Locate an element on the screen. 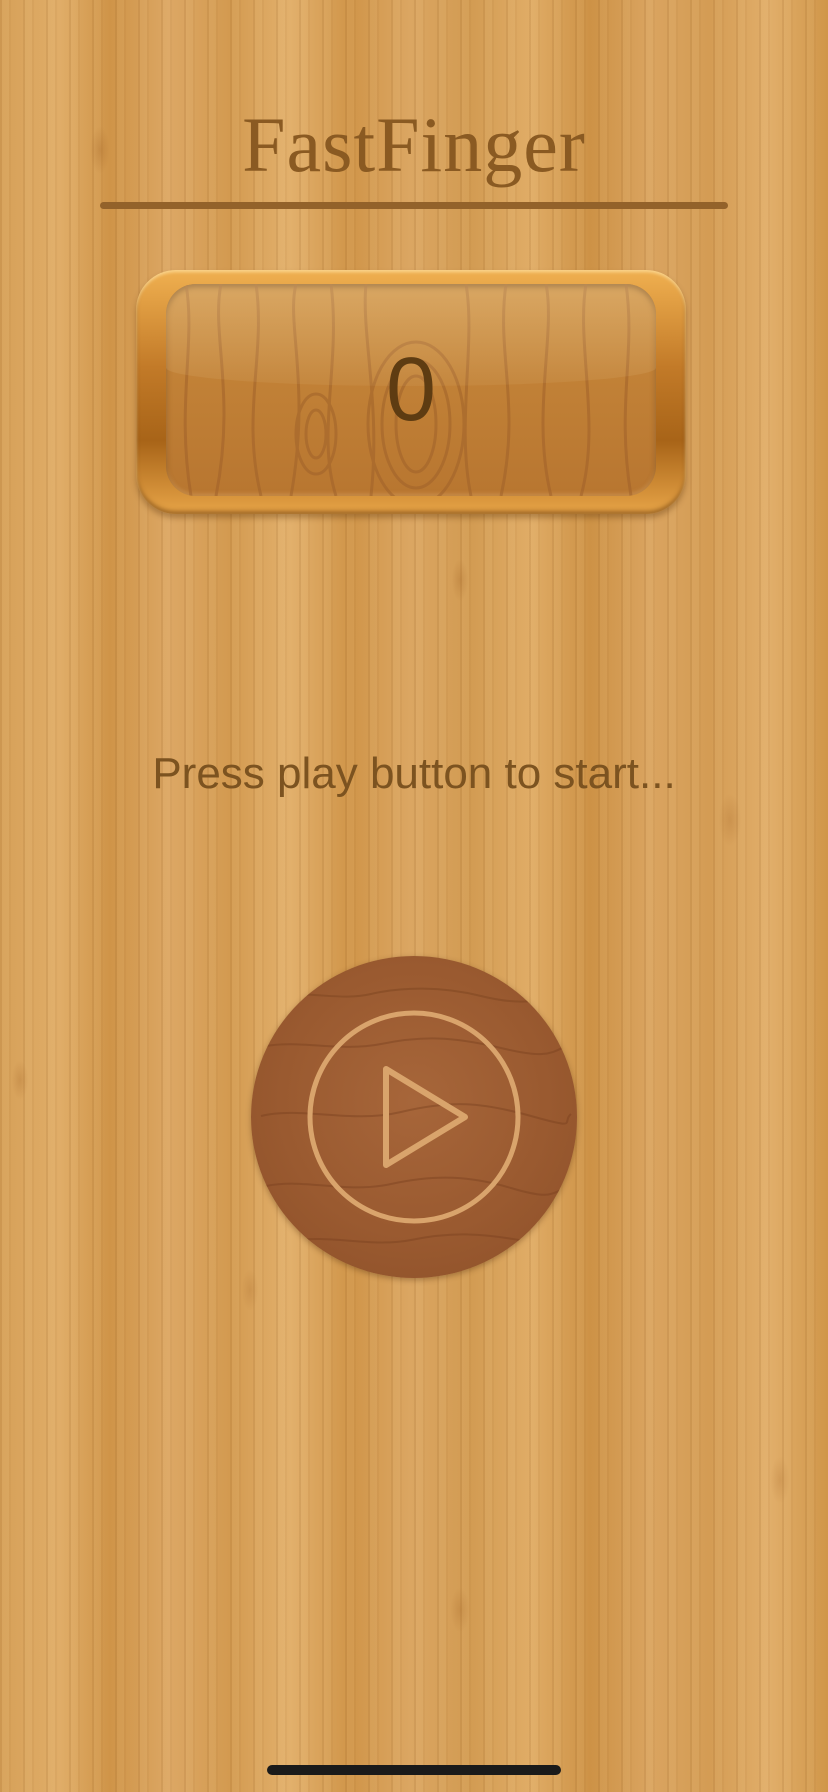 This screenshot has width=828, height=1792. play-button is located at coordinates (414, 1117).